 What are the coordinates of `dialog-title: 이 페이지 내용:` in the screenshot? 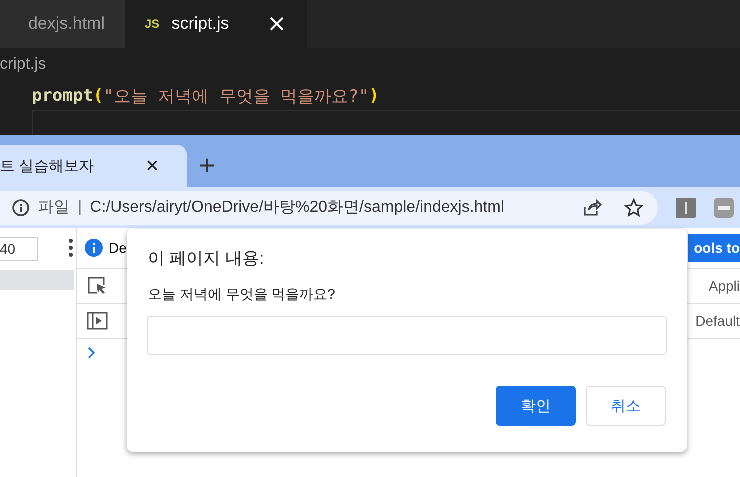 It's located at (207, 259).